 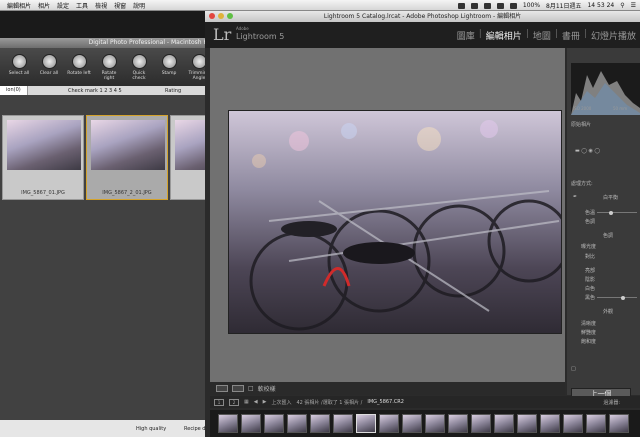 I want to click on original-photo-label: 原始相片, so click(x=581, y=124).